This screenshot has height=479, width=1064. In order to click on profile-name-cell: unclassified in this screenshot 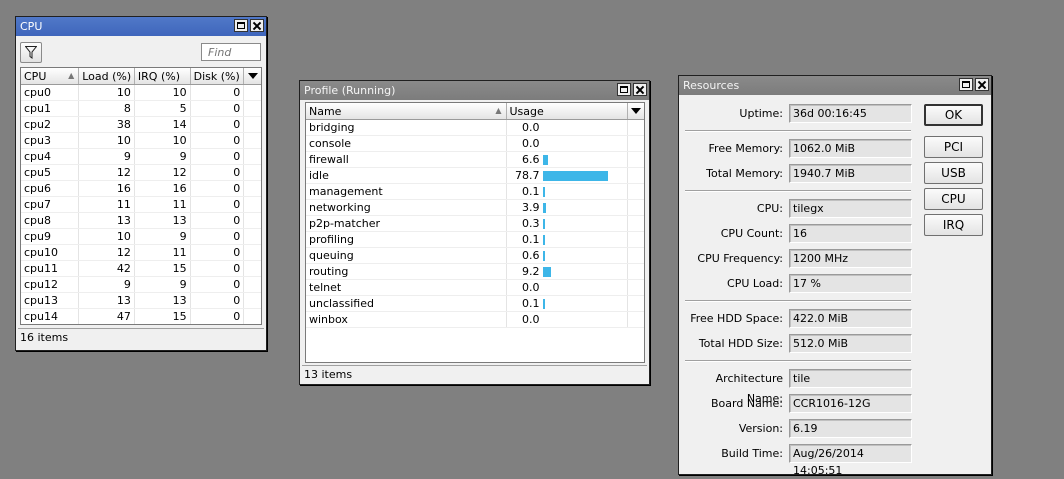, I will do `click(406, 303)`.